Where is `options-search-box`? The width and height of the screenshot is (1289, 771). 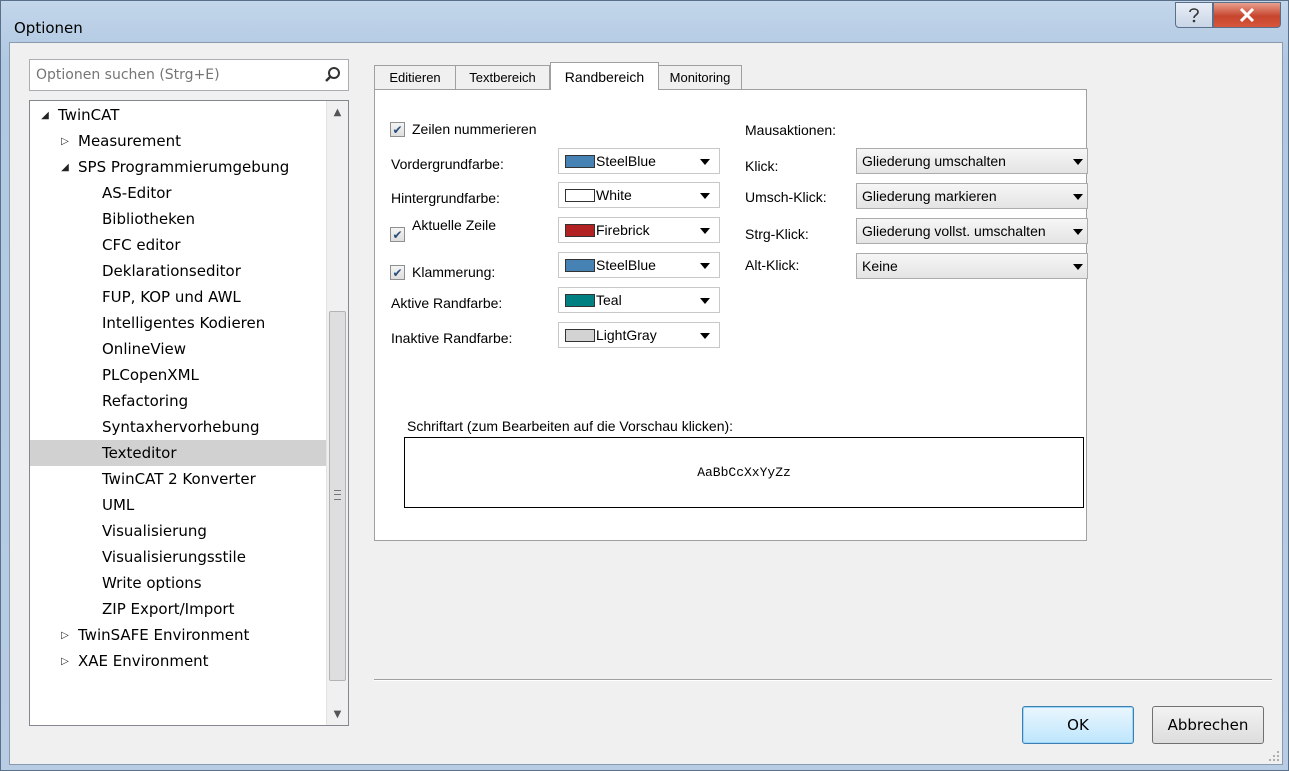 options-search-box is located at coordinates (189, 75).